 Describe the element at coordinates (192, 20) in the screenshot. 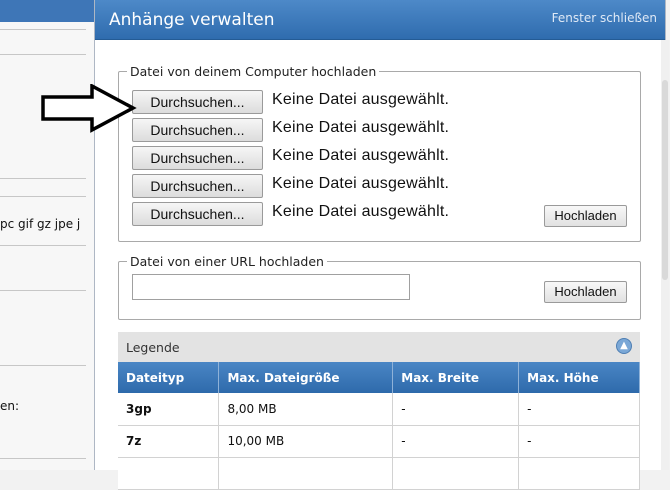

I see `dialog-title: Anhänge verwalten` at that location.